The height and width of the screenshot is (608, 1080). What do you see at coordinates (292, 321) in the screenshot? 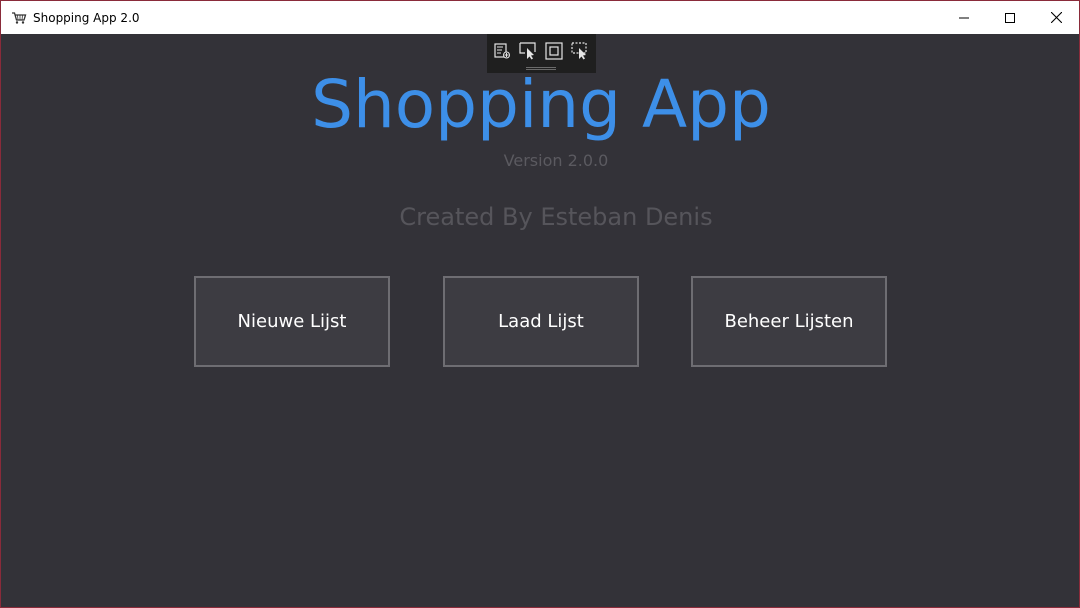
I see `new-list-button: Nieuwe Lijst` at bounding box center [292, 321].